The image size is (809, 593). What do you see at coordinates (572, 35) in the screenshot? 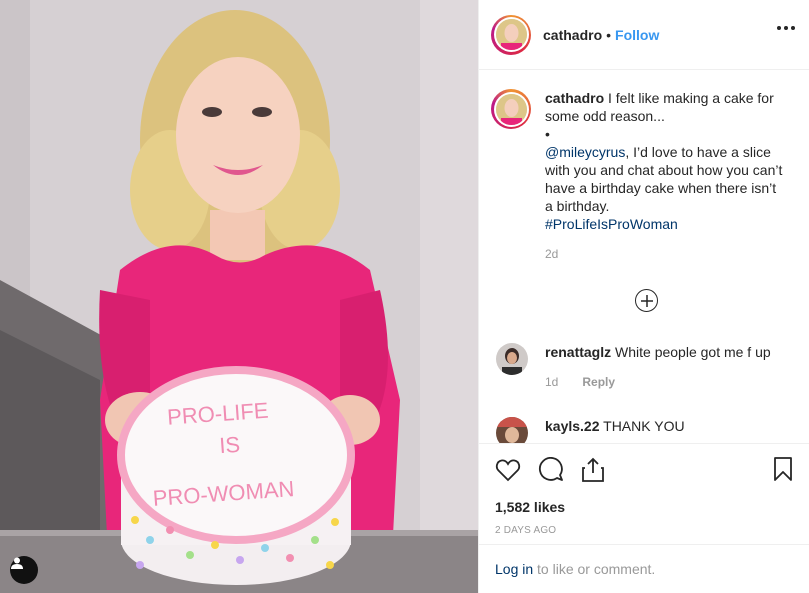
I see `header-username: cathadro` at bounding box center [572, 35].